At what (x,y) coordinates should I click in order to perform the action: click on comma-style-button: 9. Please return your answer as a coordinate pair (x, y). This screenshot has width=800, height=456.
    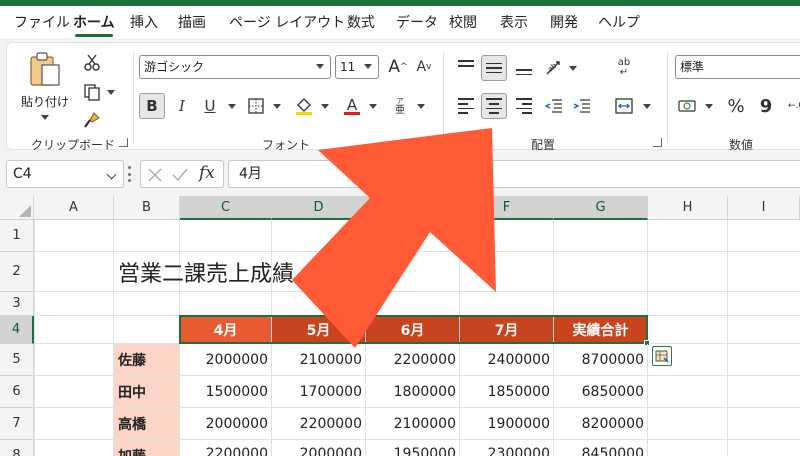
    Looking at the image, I should click on (766, 106).